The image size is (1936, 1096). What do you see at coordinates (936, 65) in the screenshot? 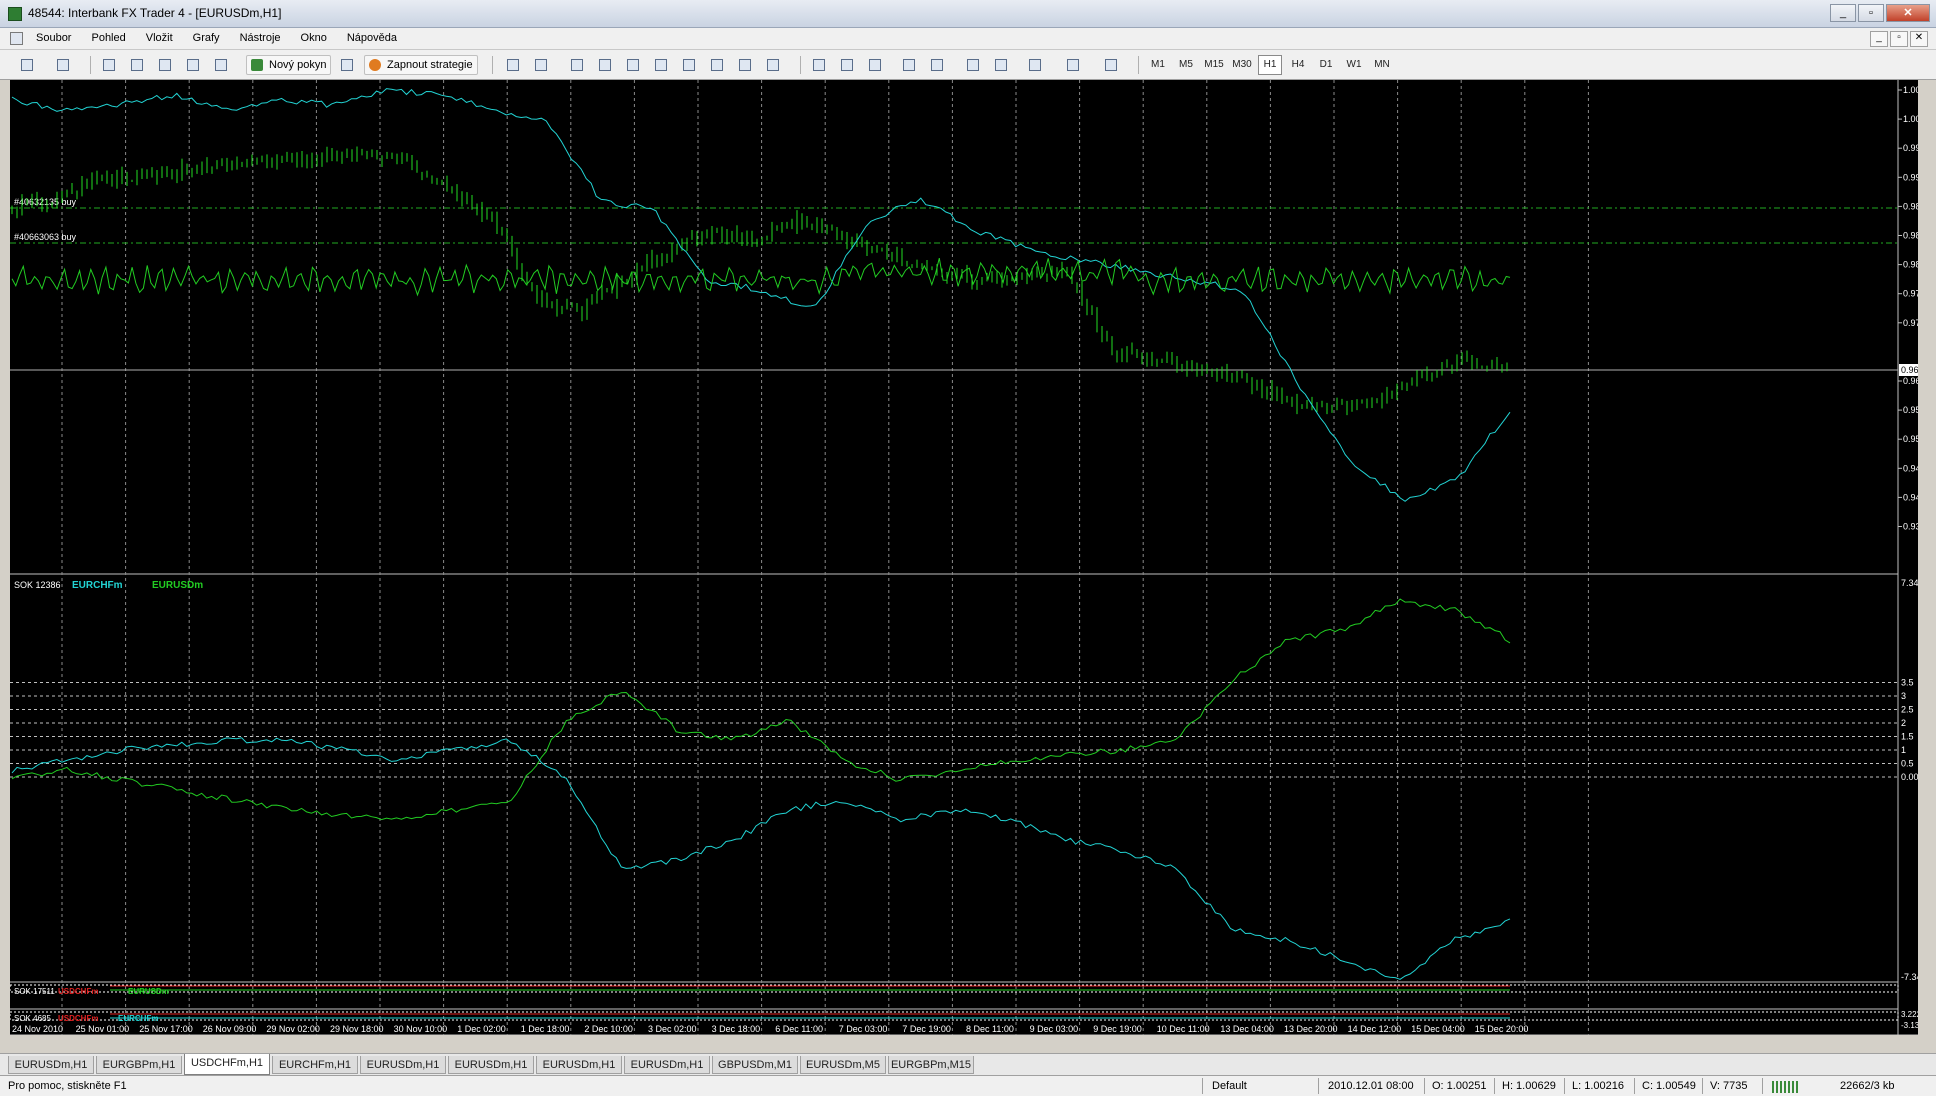
I see `zoom-out-icon` at bounding box center [936, 65].